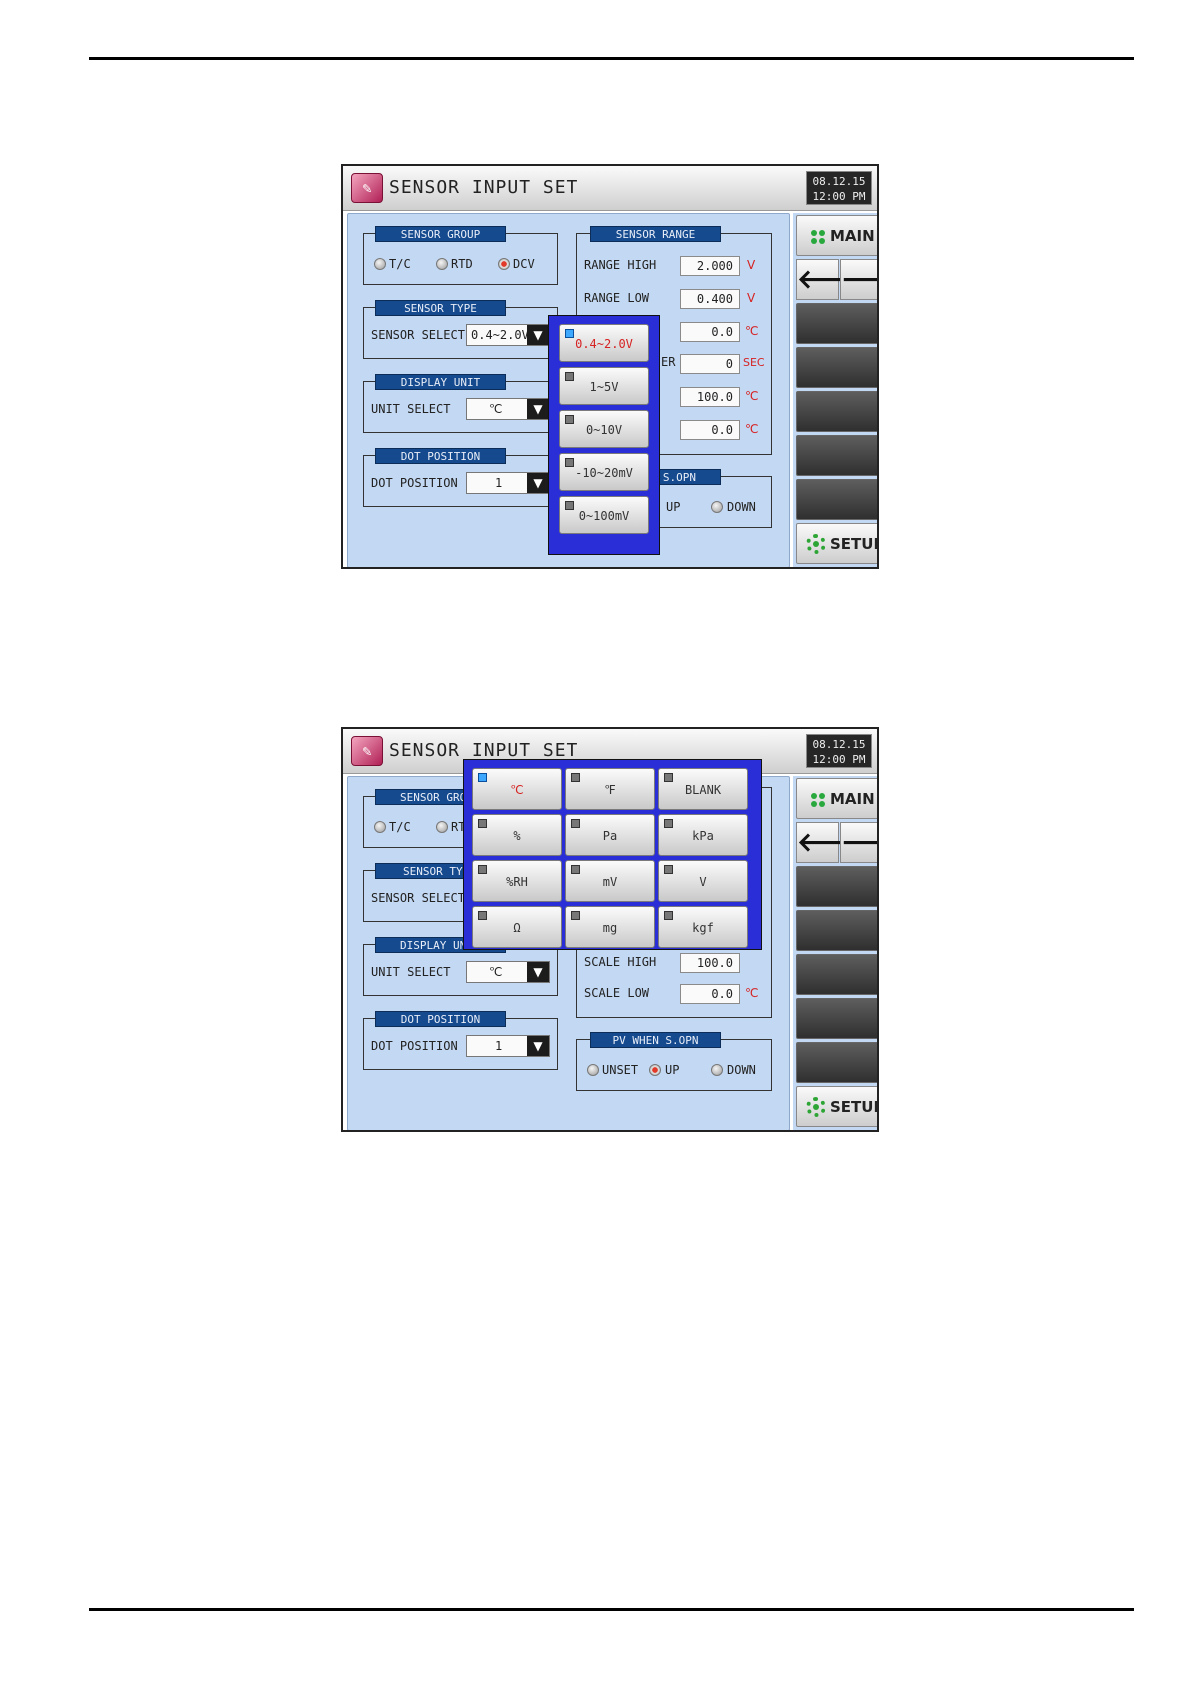  I want to click on unit-option-celsius: ℃, so click(517, 789).